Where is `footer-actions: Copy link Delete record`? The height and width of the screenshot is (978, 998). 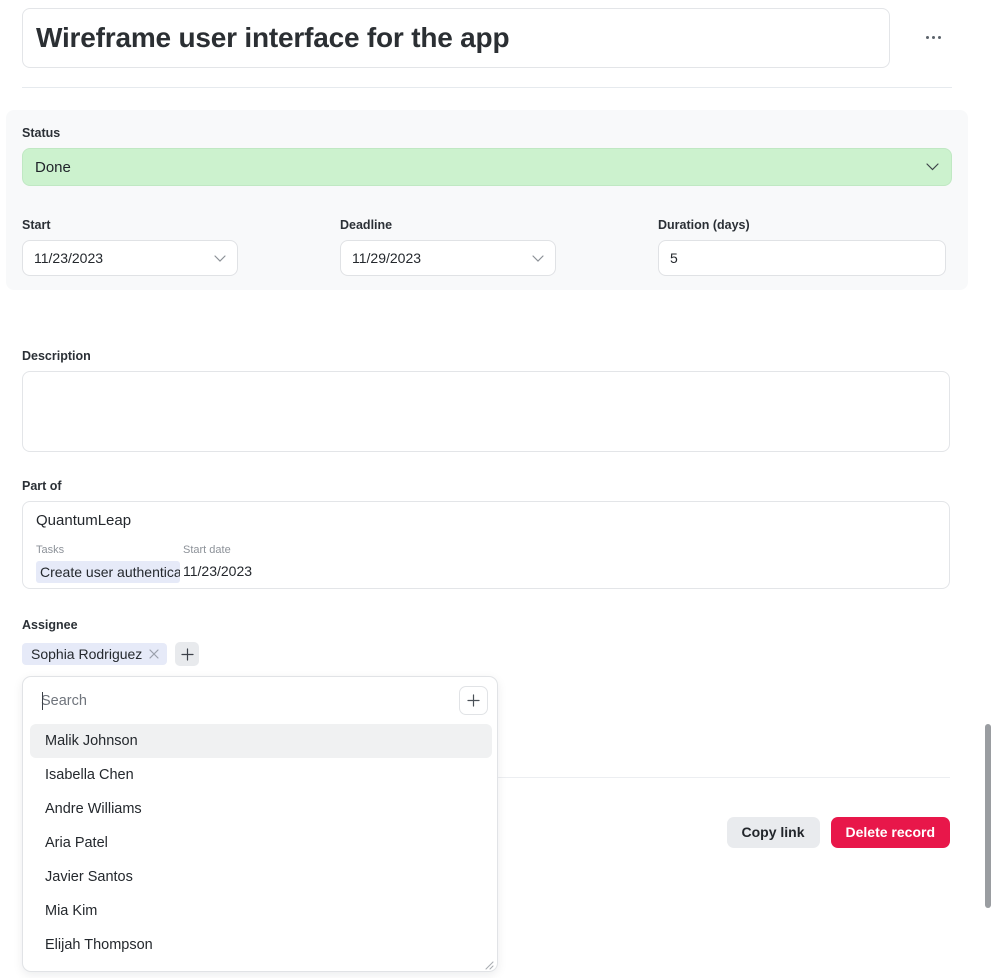
footer-actions: Copy link Delete record is located at coordinates (815, 832).